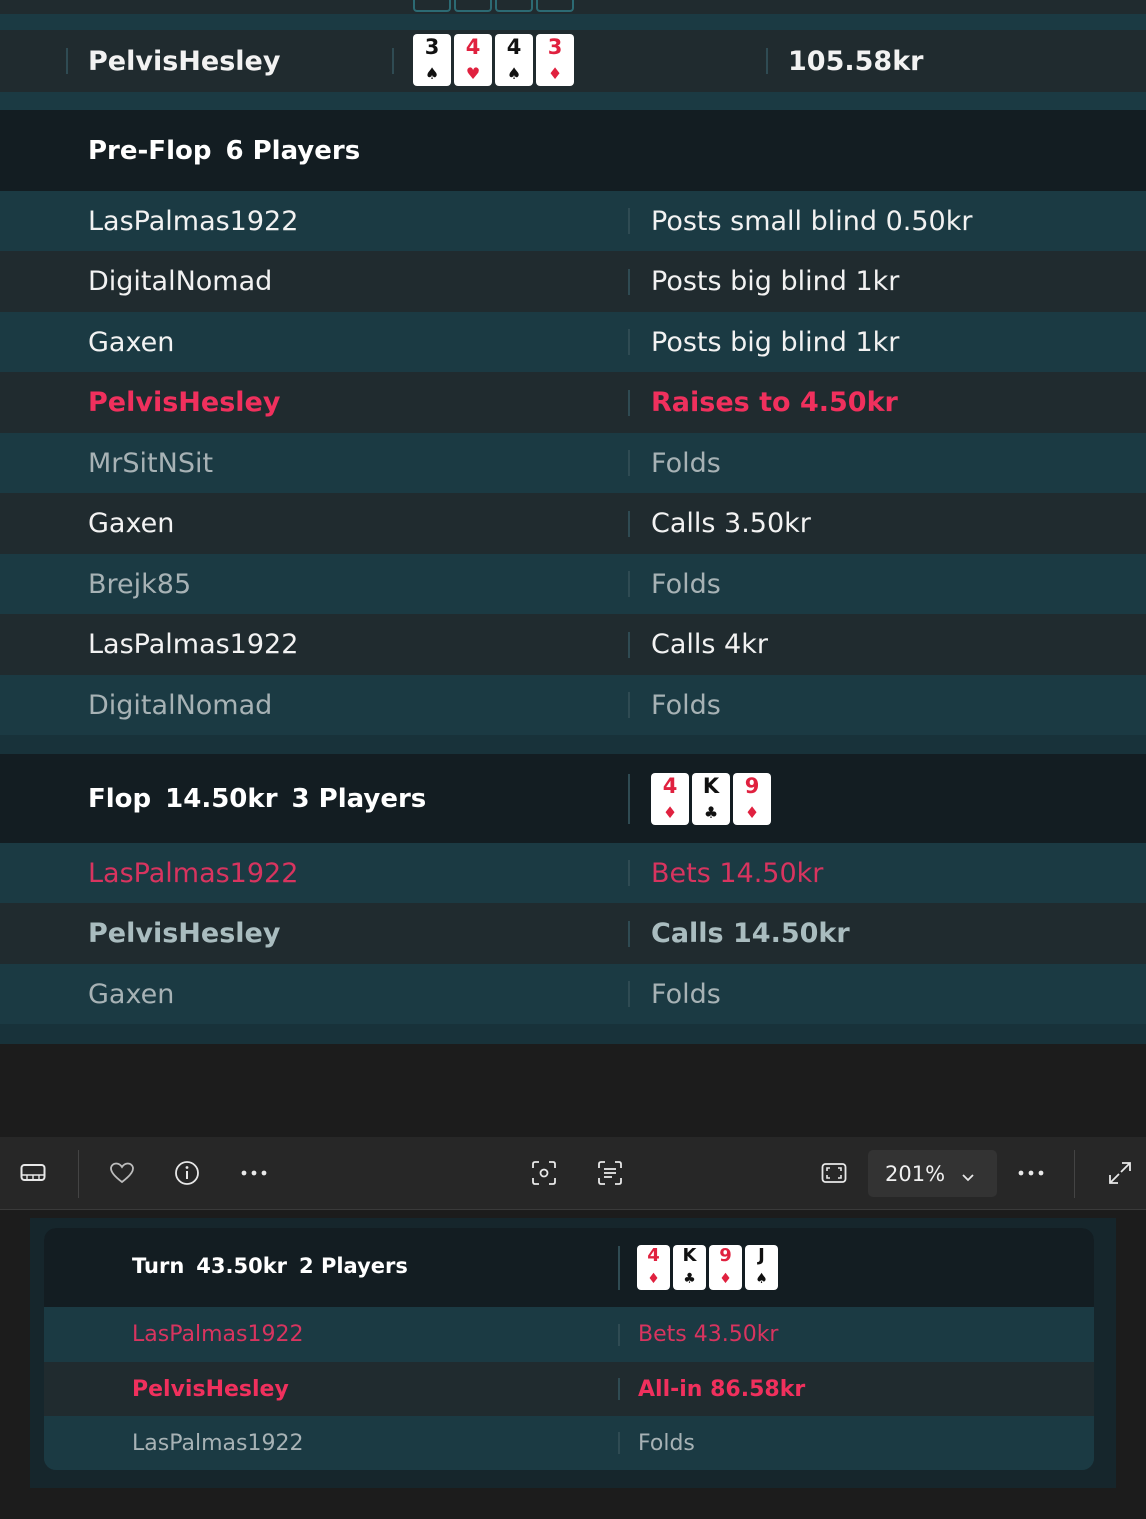 The width and height of the screenshot is (1146, 1519). What do you see at coordinates (774, 402) in the screenshot?
I see `action-text: Raises to 4.50kr` at bounding box center [774, 402].